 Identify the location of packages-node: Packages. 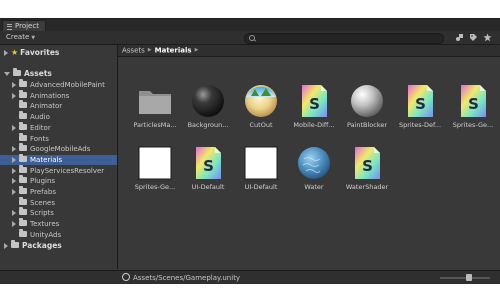
(58, 245).